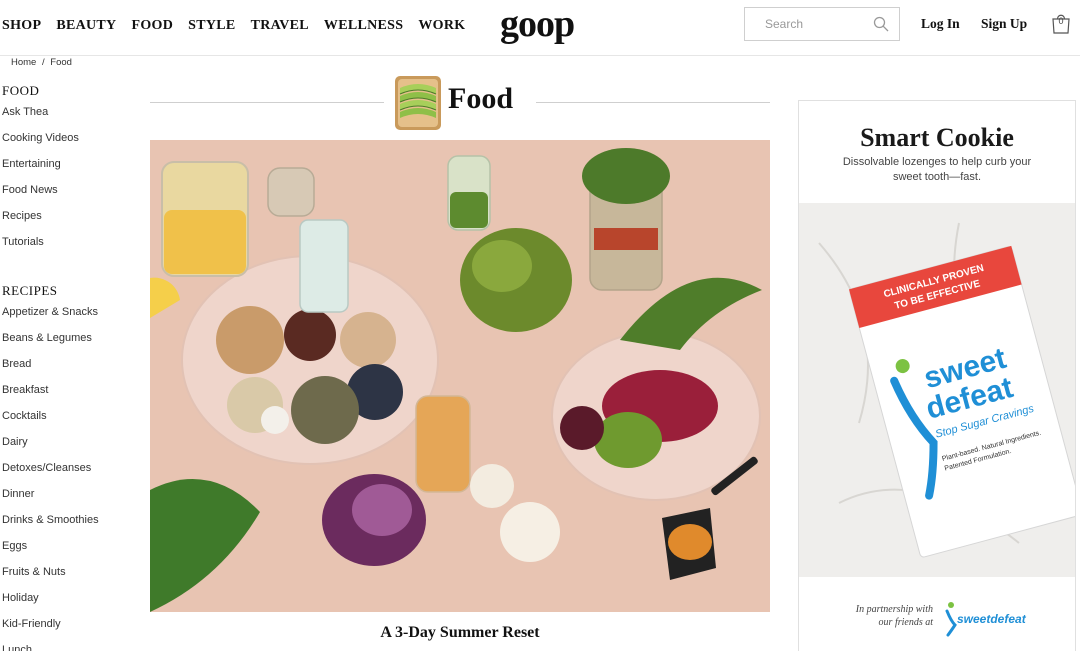 This screenshot has width=1080, height=651. Describe the element at coordinates (937, 137) in the screenshot. I see `ad-title: Smart Cookie` at that location.